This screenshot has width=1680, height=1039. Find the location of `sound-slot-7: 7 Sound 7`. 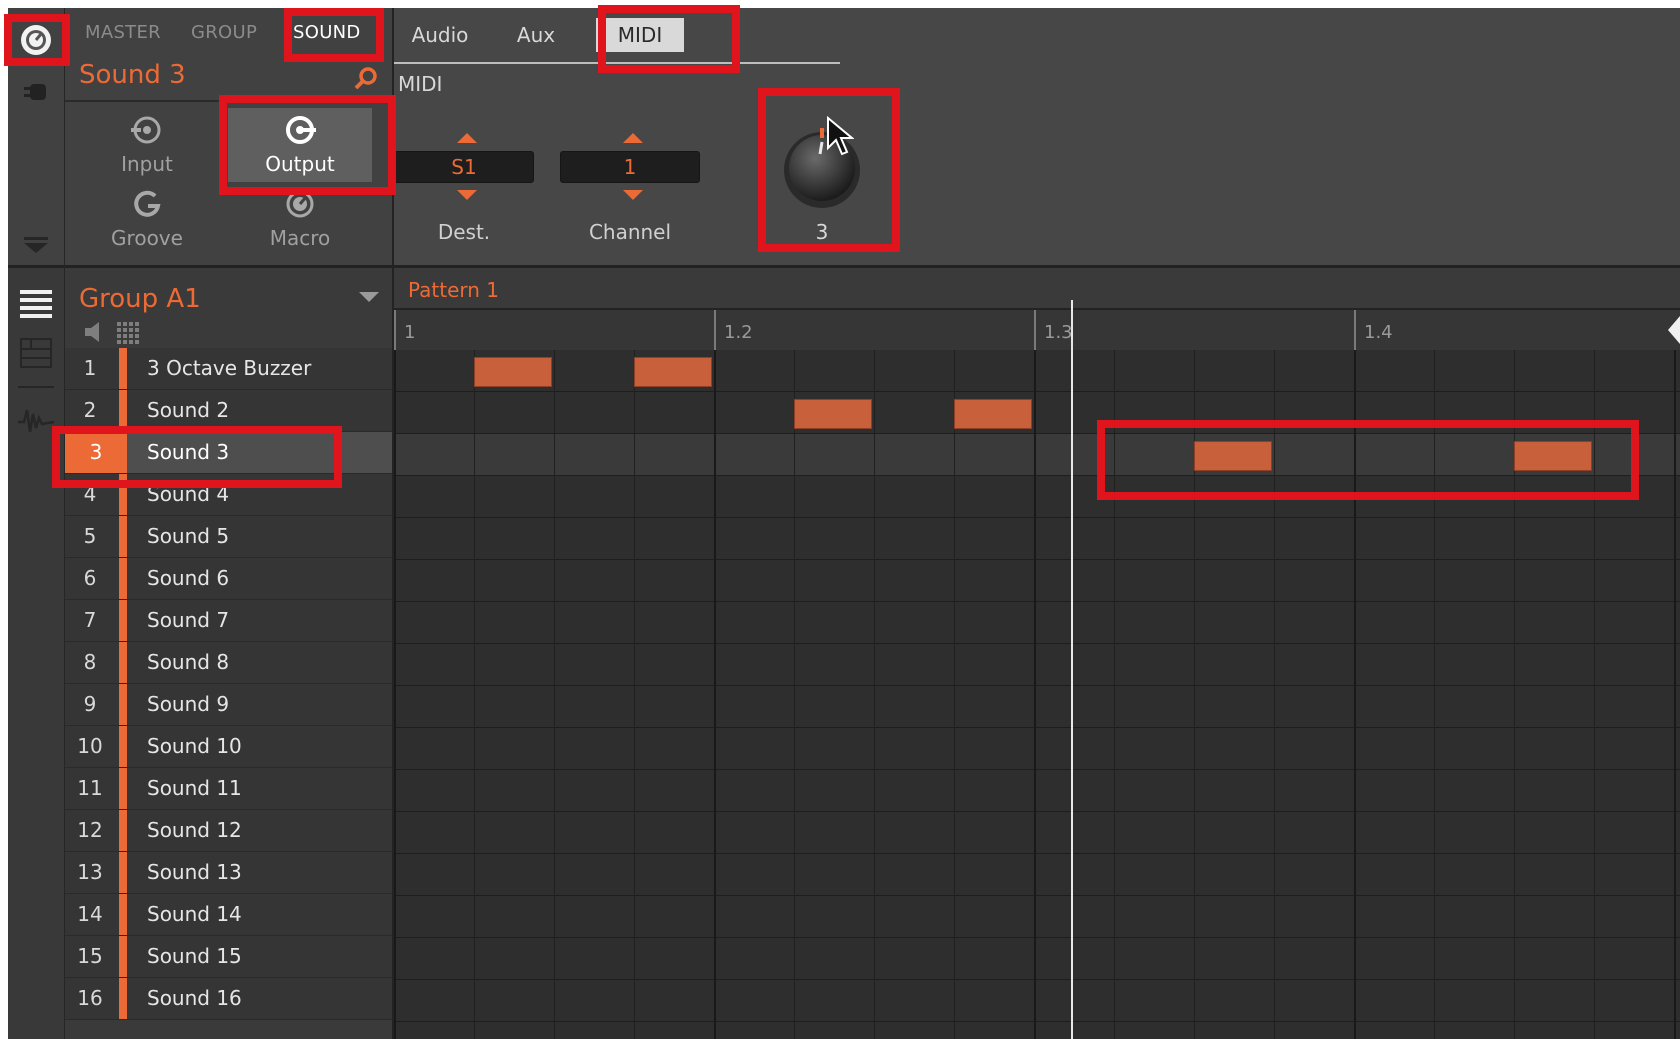

sound-slot-7: 7 Sound 7 is located at coordinates (228, 621).